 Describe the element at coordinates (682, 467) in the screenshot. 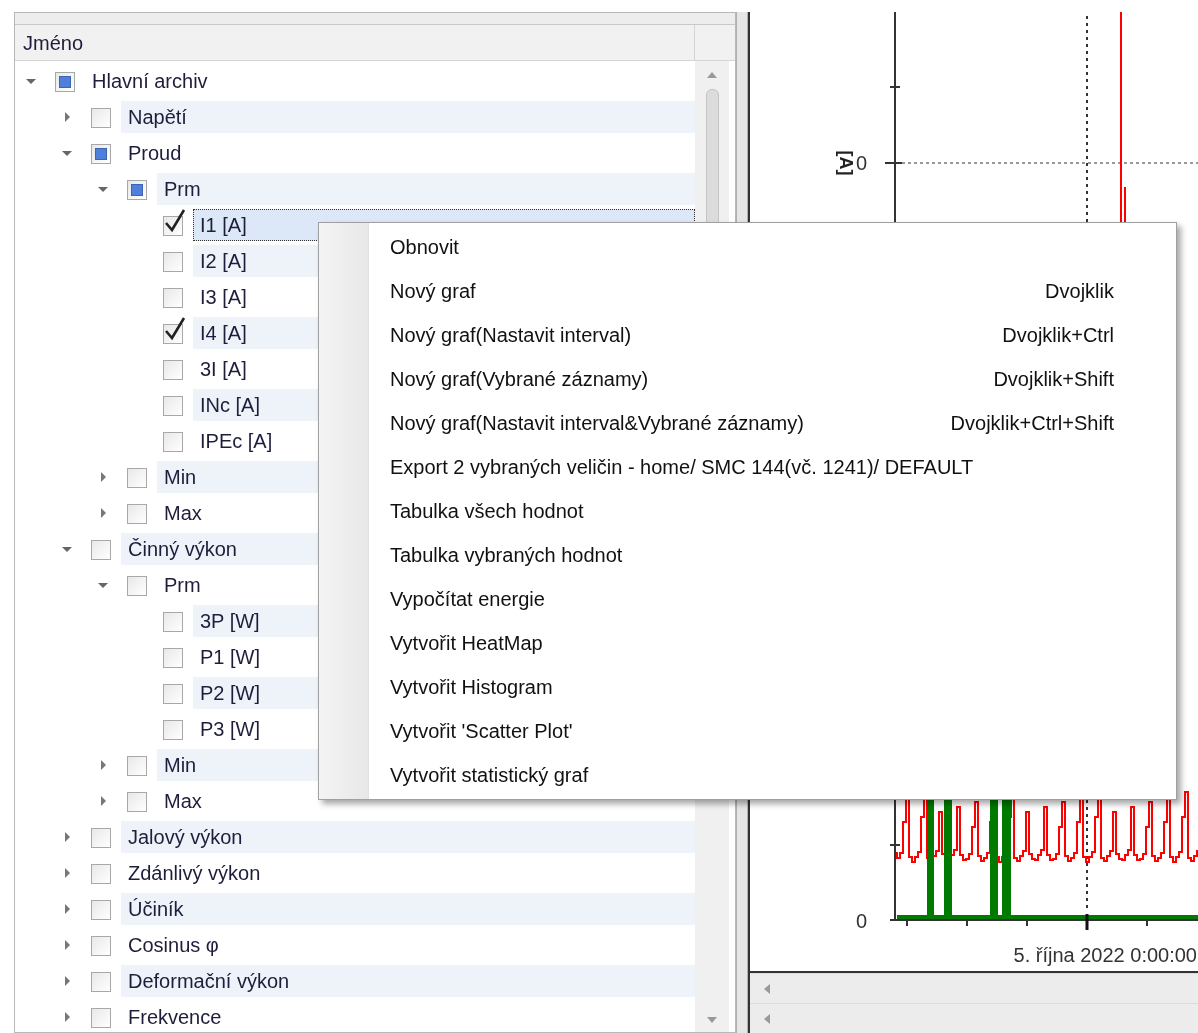

I see `menu-item-label: Export 2 vybraných veličin - home/ SMC 144(vč. 1241)/ DEFAULT` at that location.